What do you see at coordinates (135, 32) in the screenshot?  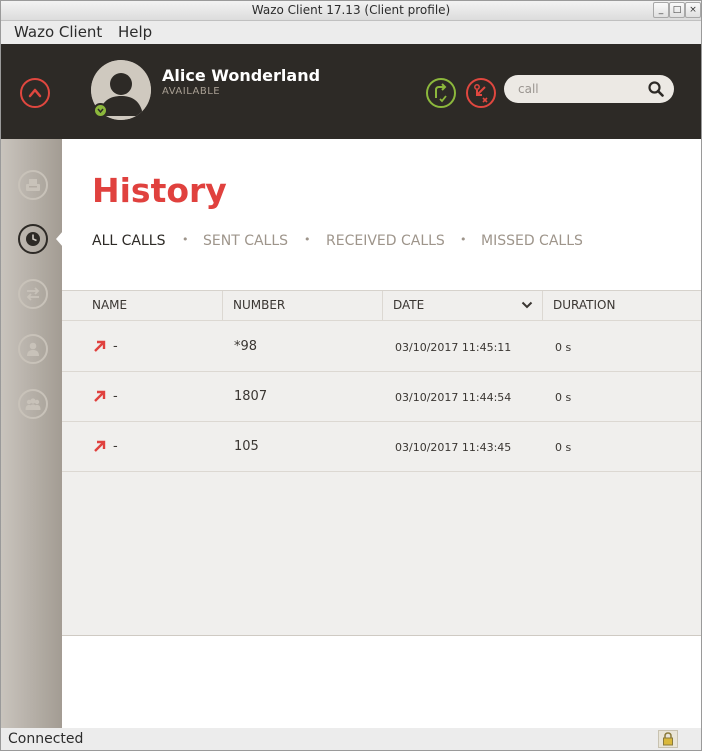 I see `menu-help: Help` at bounding box center [135, 32].